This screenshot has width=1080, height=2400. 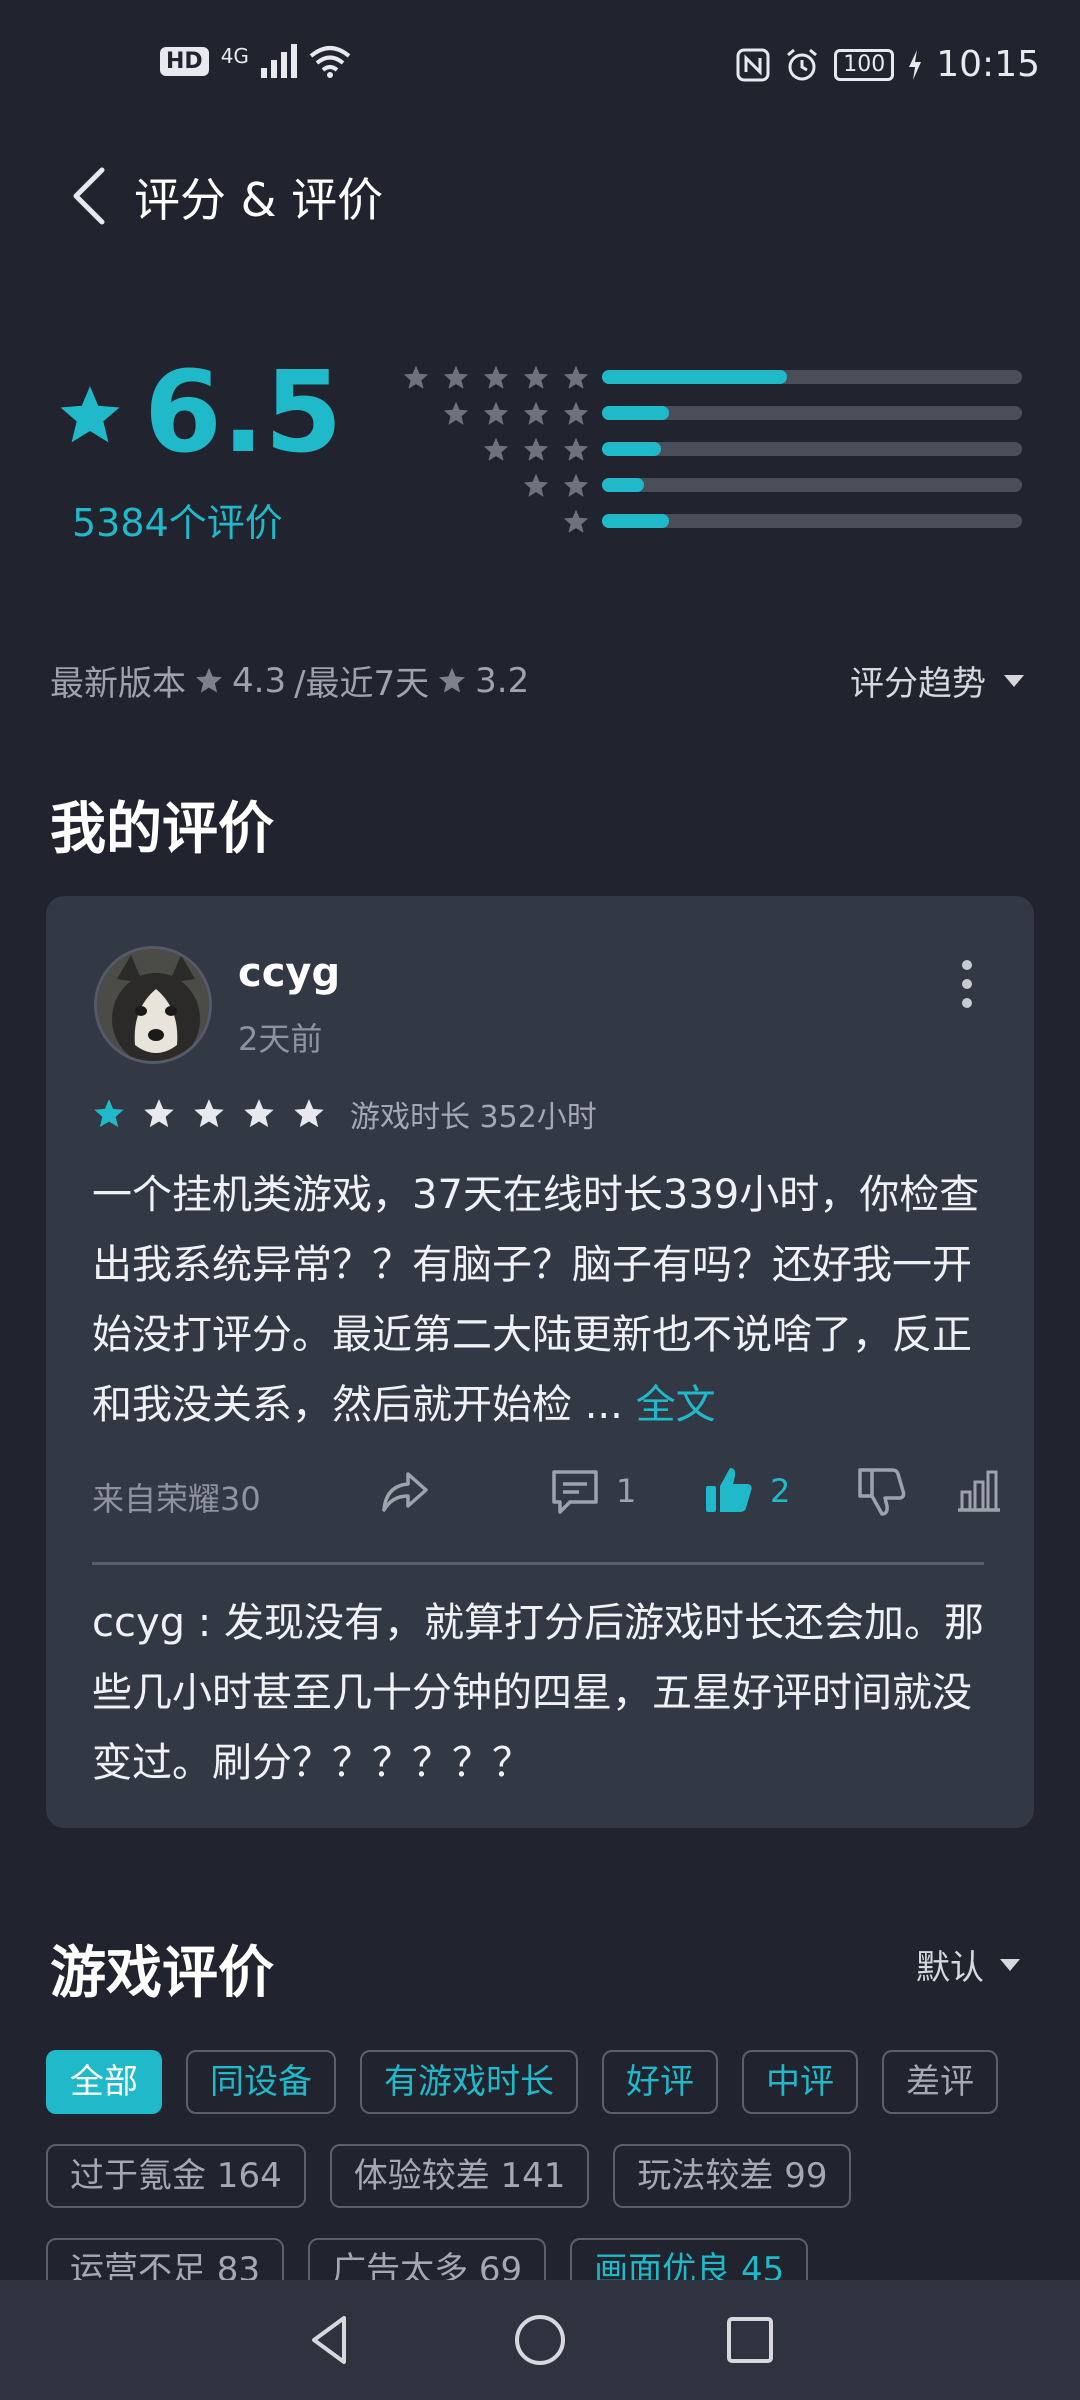 What do you see at coordinates (660, 2082) in the screenshot?
I see `filter-chip: 好评` at bounding box center [660, 2082].